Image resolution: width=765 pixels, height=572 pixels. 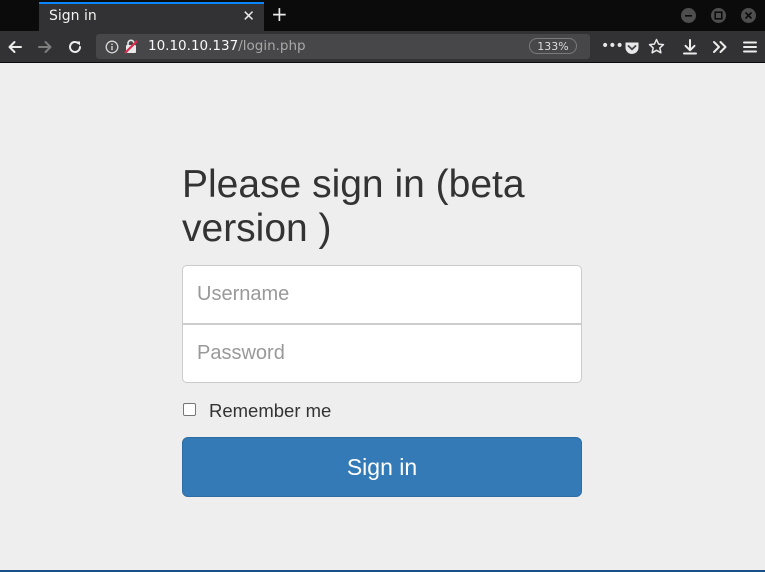 What do you see at coordinates (382, 467) in the screenshot?
I see `sign-in-button: Sign in` at bounding box center [382, 467].